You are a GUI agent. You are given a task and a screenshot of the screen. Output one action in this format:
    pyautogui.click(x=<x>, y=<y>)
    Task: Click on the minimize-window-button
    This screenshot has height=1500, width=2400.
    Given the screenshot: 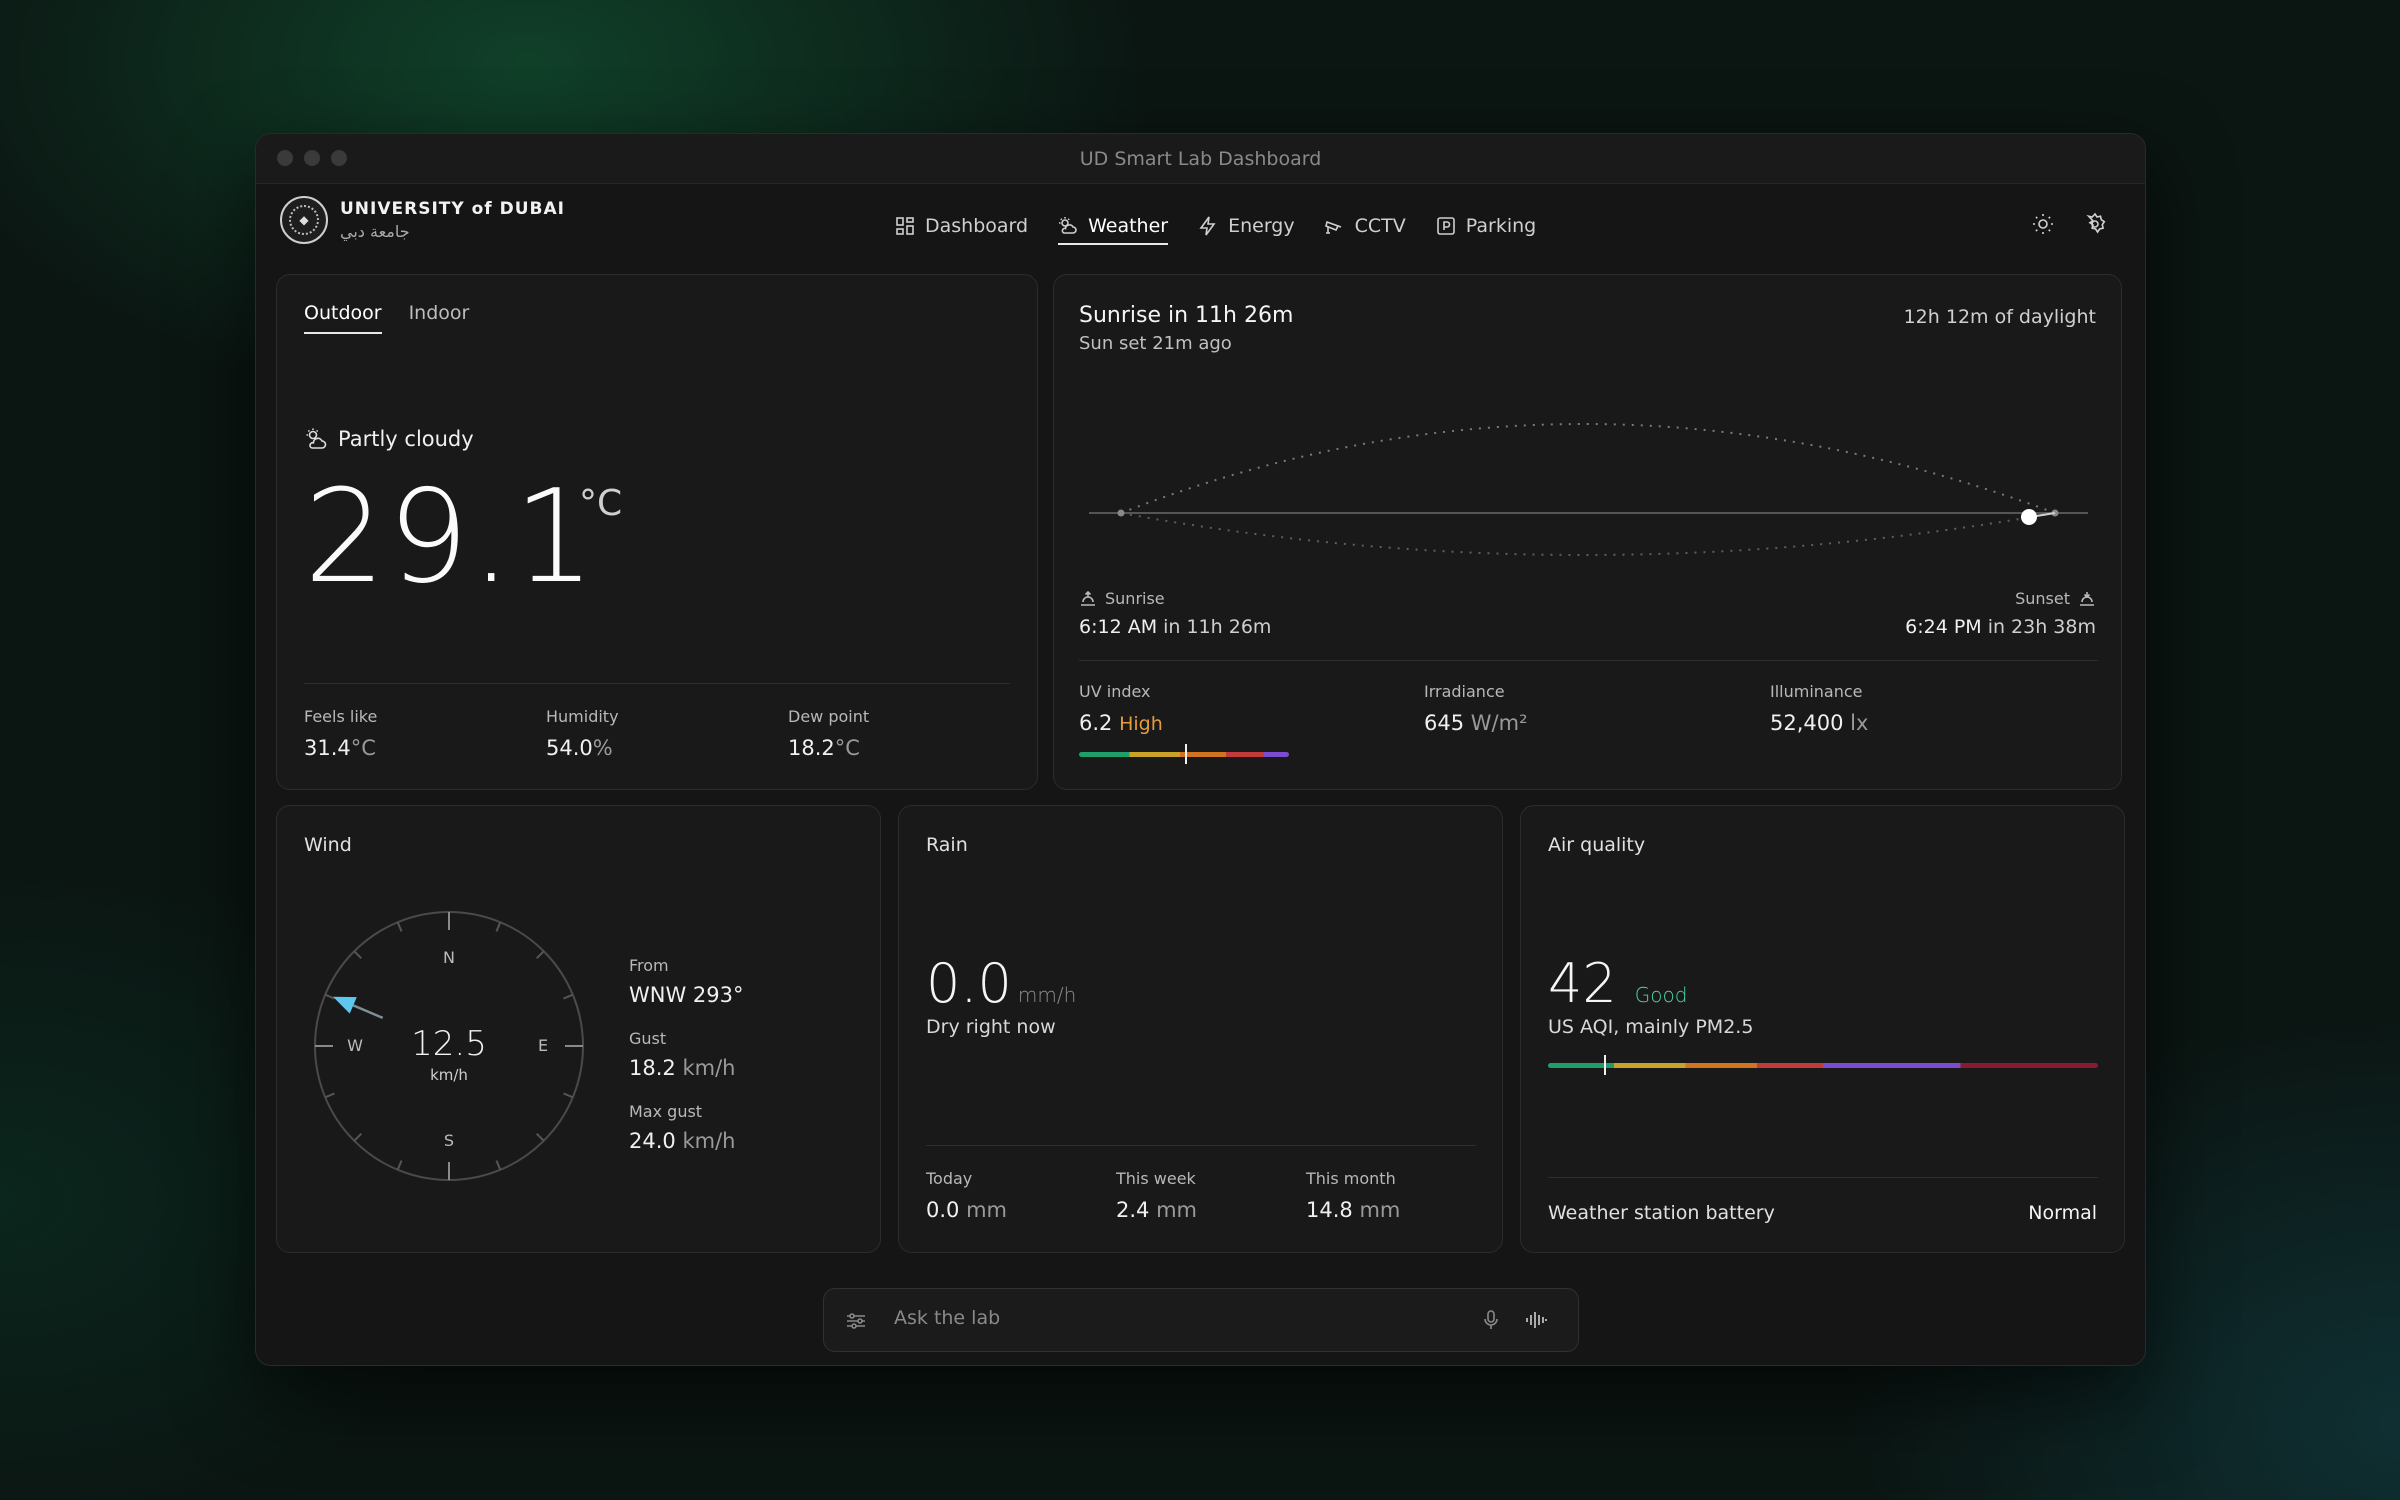 What is the action you would take?
    pyautogui.click(x=312, y=158)
    